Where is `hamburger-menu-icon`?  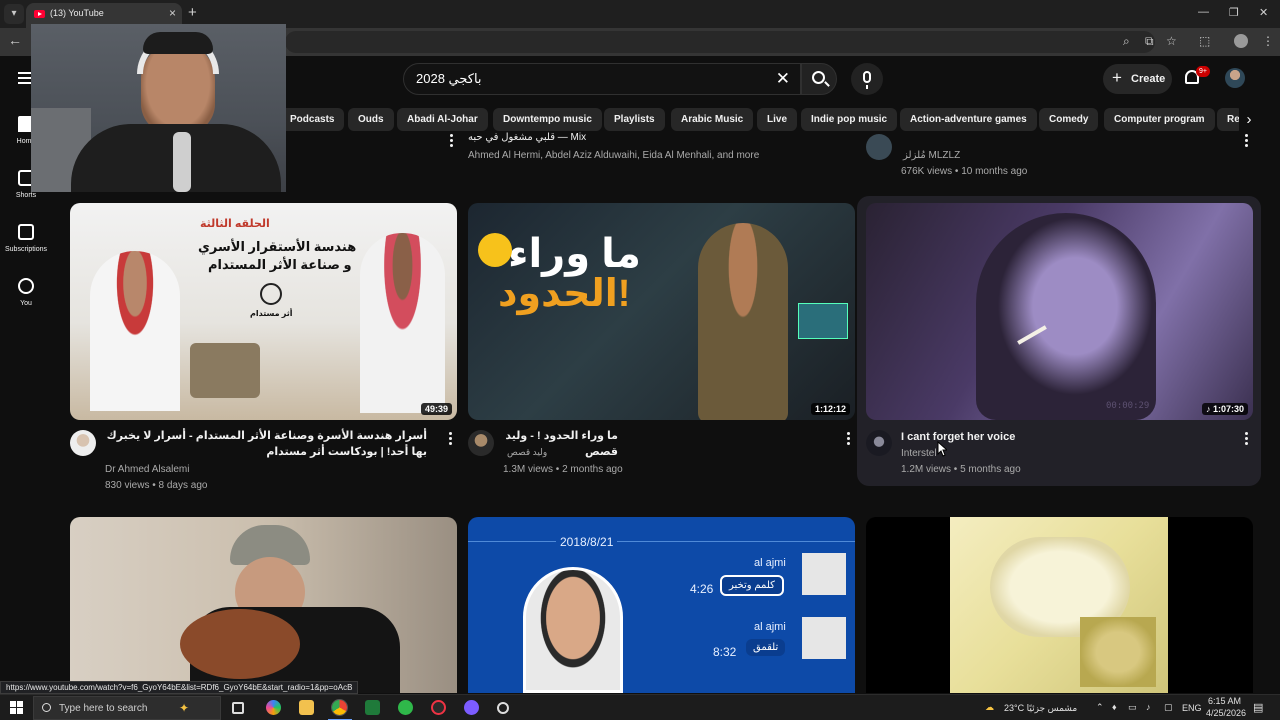
hamburger-menu-icon is located at coordinates (25, 79).